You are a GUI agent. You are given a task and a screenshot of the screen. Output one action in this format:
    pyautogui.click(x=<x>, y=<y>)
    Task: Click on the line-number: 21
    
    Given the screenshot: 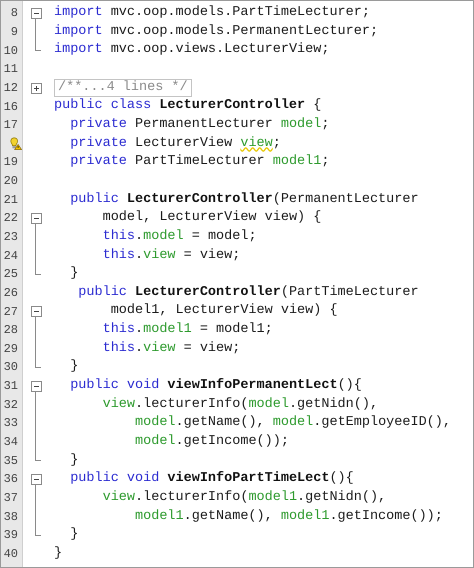 What is the action you would take?
    pyautogui.click(x=11, y=200)
    